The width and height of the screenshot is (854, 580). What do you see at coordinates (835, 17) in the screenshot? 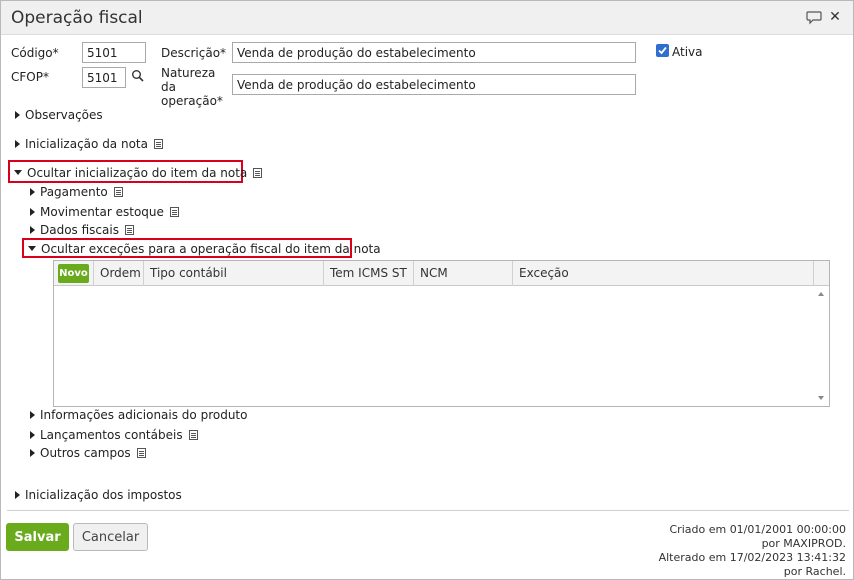
I see `close-icon: ✕` at bounding box center [835, 17].